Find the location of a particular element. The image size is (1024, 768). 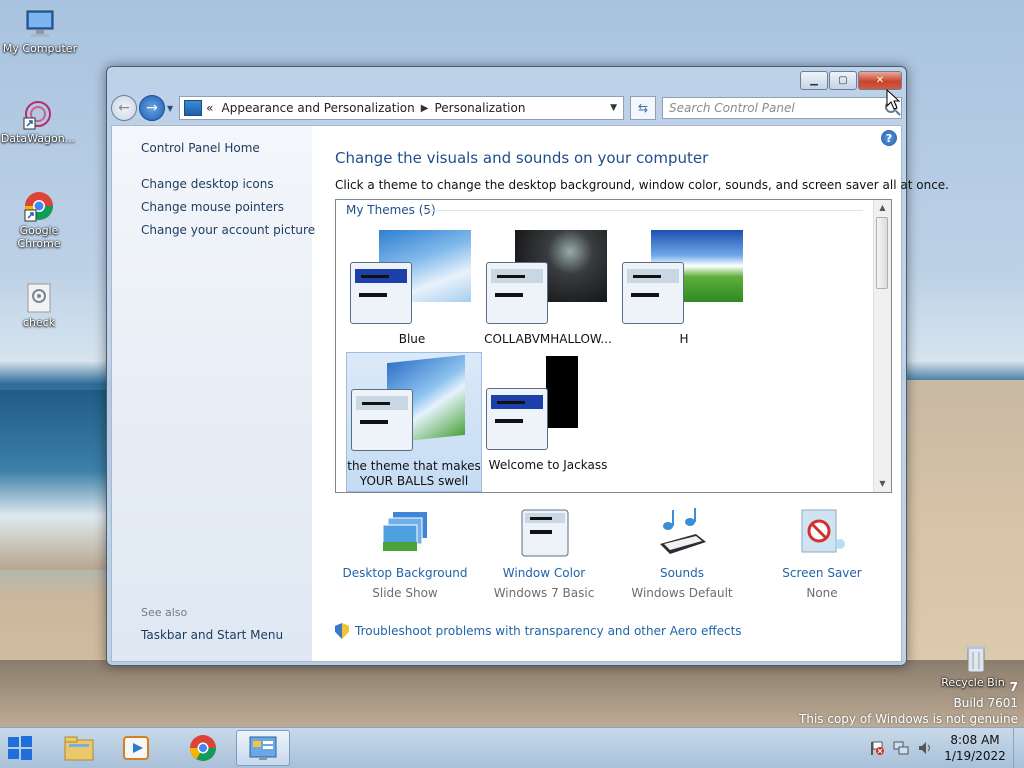

folder-icon is located at coordinates (79, 748).